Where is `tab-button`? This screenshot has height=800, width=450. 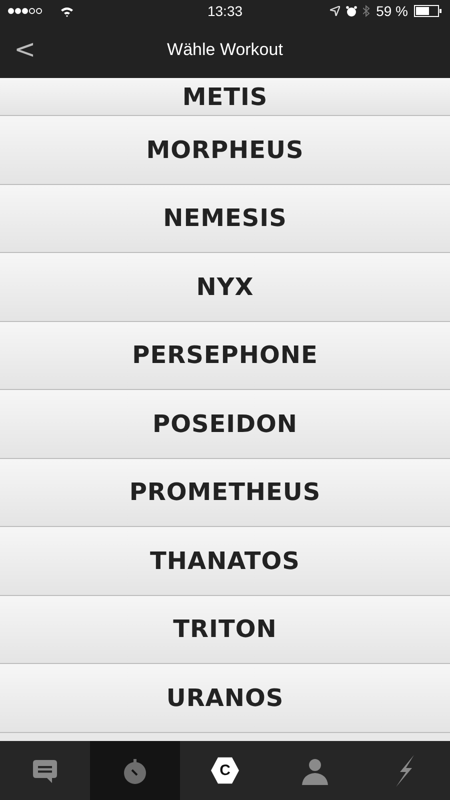 tab-button is located at coordinates (135, 770).